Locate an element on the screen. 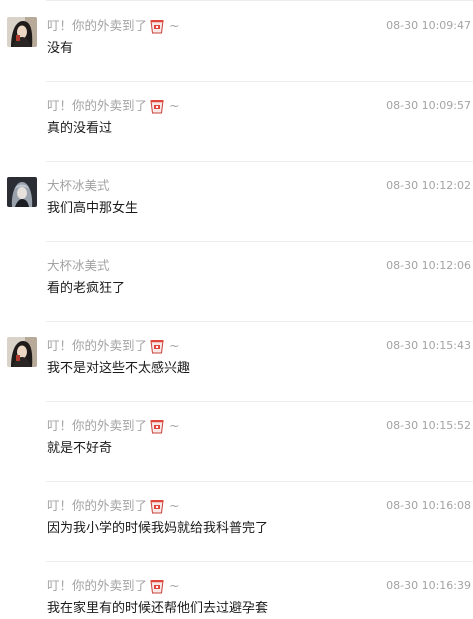 Image resolution: width=473 pixels, height=619 pixels. message-text: 没有 is located at coordinates (60, 49).